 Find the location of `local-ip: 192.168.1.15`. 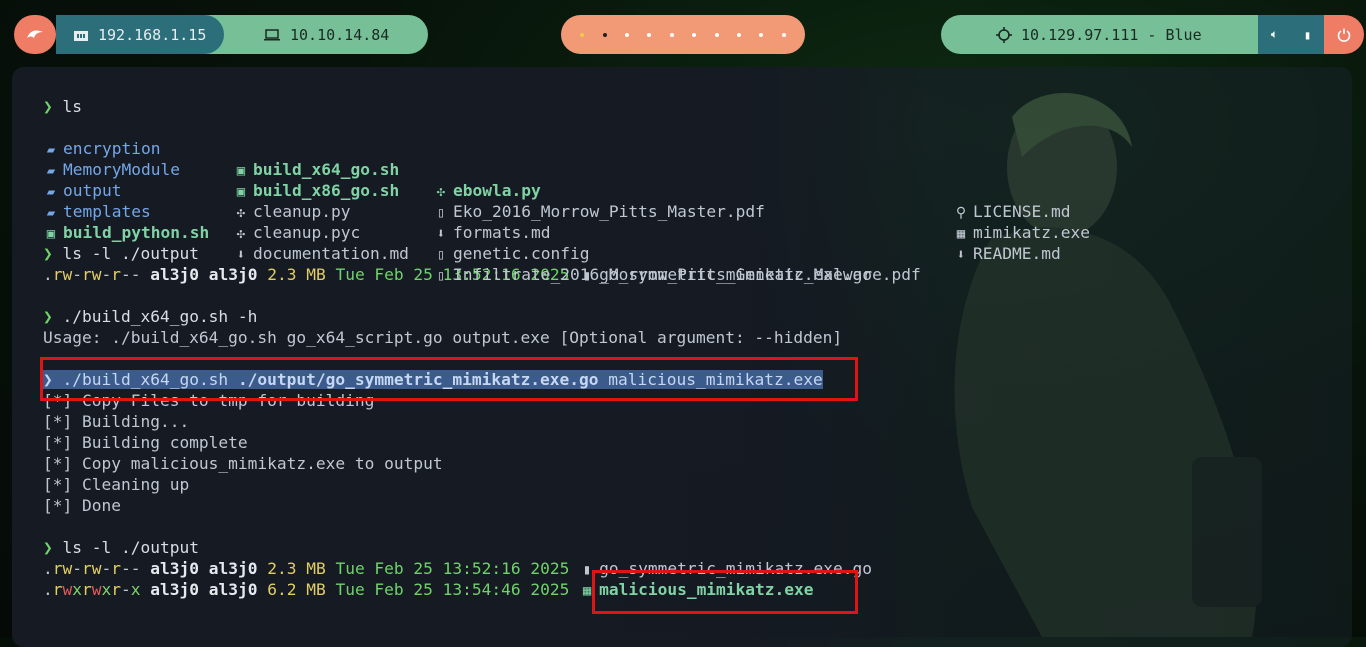

local-ip: 192.168.1.15 is located at coordinates (140, 34).